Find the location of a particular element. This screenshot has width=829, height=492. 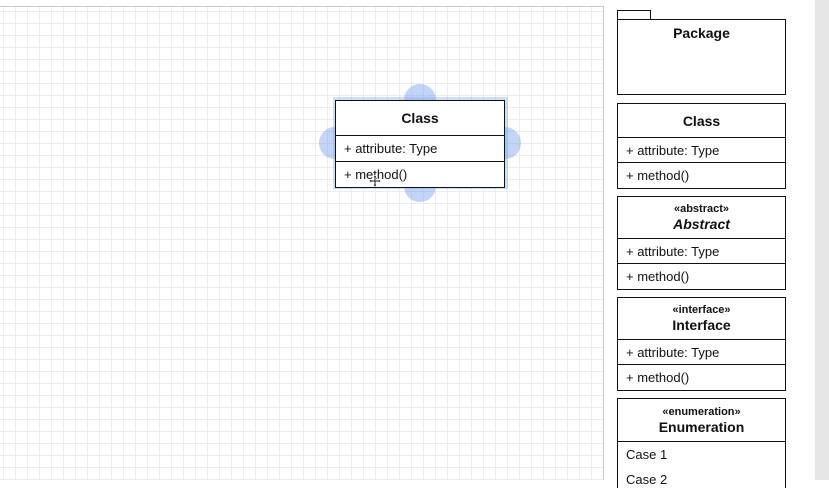

selected-class-shape: Class + attribute: Type + method() is located at coordinates (420, 144).